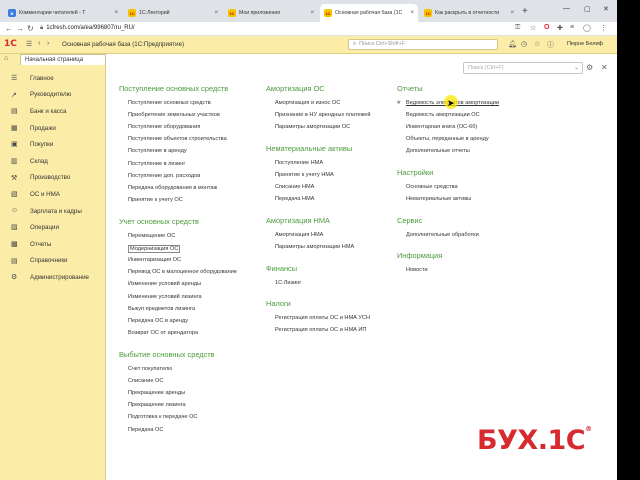 Image resolution: width=640 pixels, height=480 pixels. Describe the element at coordinates (438, 199) in the screenshot. I see `nav-link: Нематериальные активы` at that location.